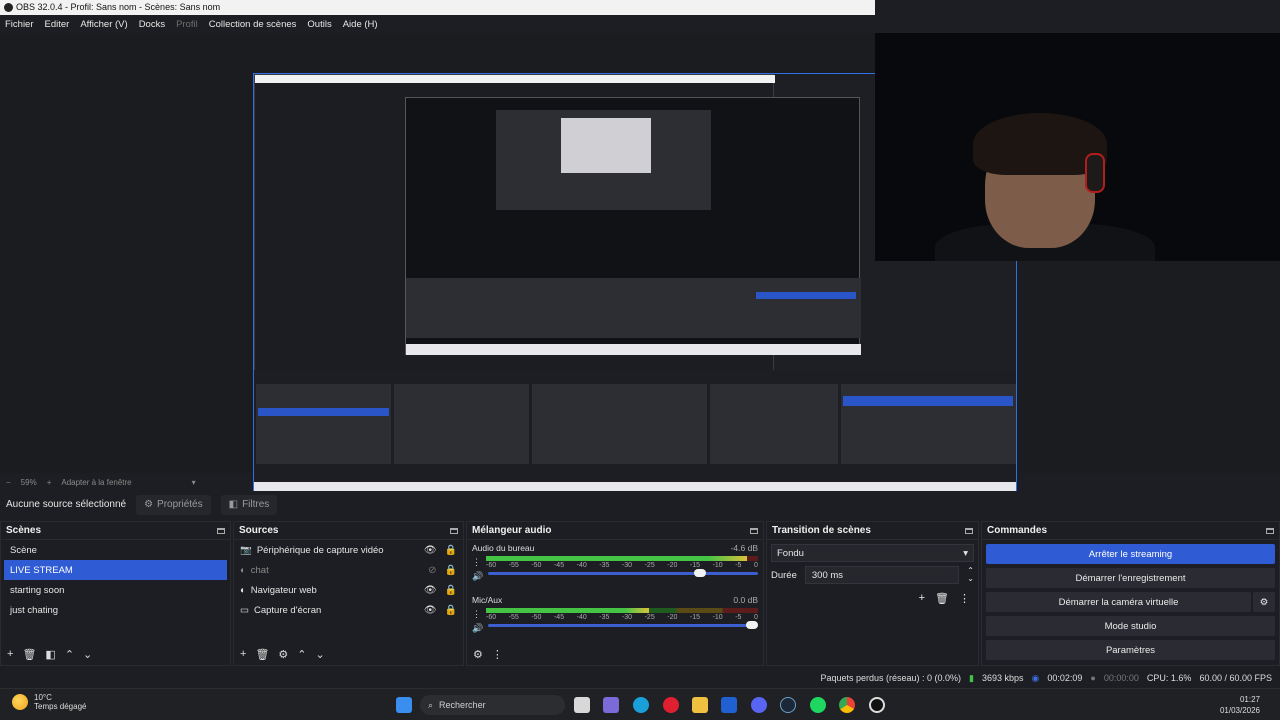 Image resolution: width=1280 pixels, height=720 pixels. Describe the element at coordinates (1118, 602) in the screenshot. I see `virtual-camera-button: Démarrer la caméra virtuelle` at that location.